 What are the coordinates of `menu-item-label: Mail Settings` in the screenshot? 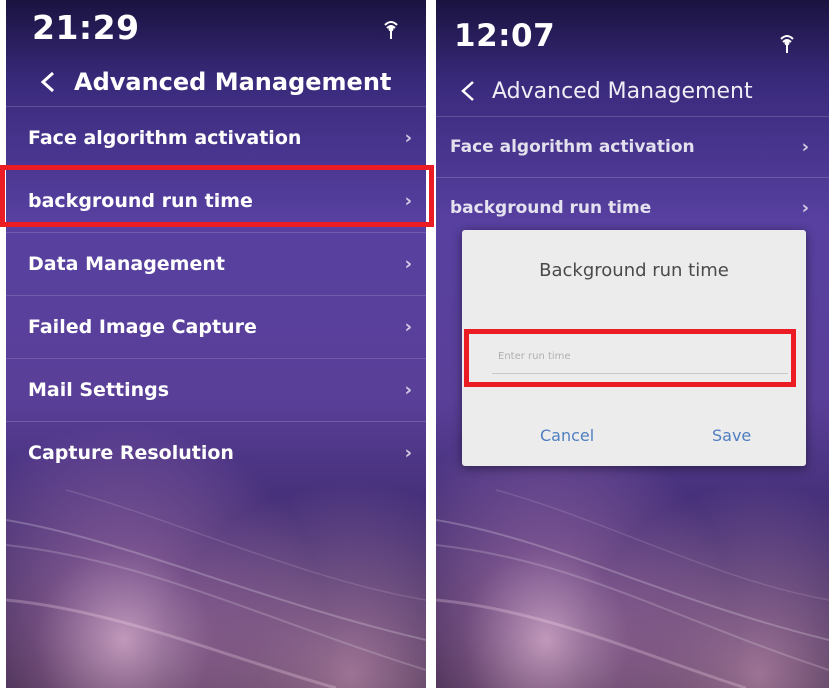 It's located at (99, 390).